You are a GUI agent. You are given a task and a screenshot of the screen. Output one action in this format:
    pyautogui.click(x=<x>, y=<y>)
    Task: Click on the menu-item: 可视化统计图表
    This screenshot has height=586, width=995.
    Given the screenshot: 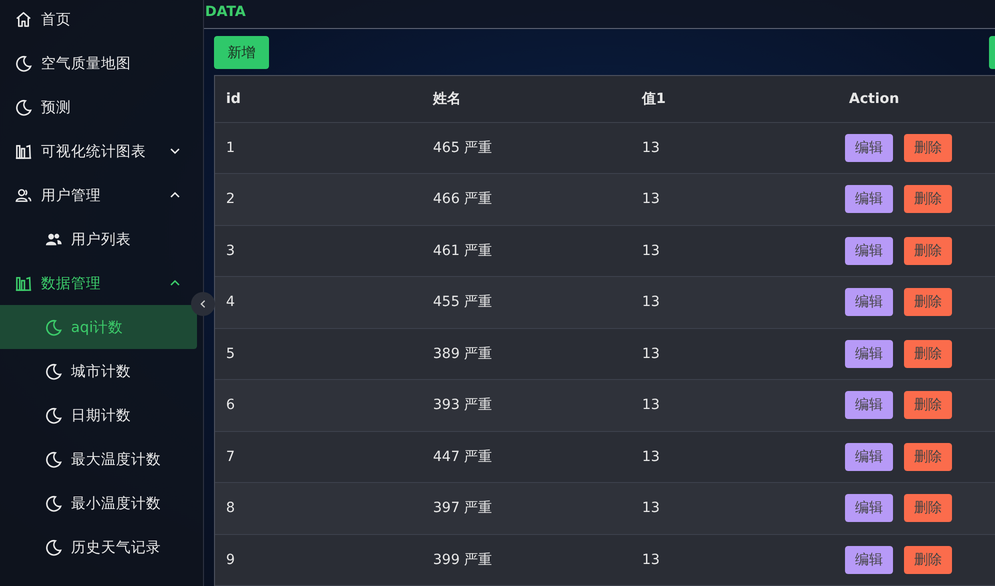 What is the action you would take?
    pyautogui.click(x=98, y=151)
    